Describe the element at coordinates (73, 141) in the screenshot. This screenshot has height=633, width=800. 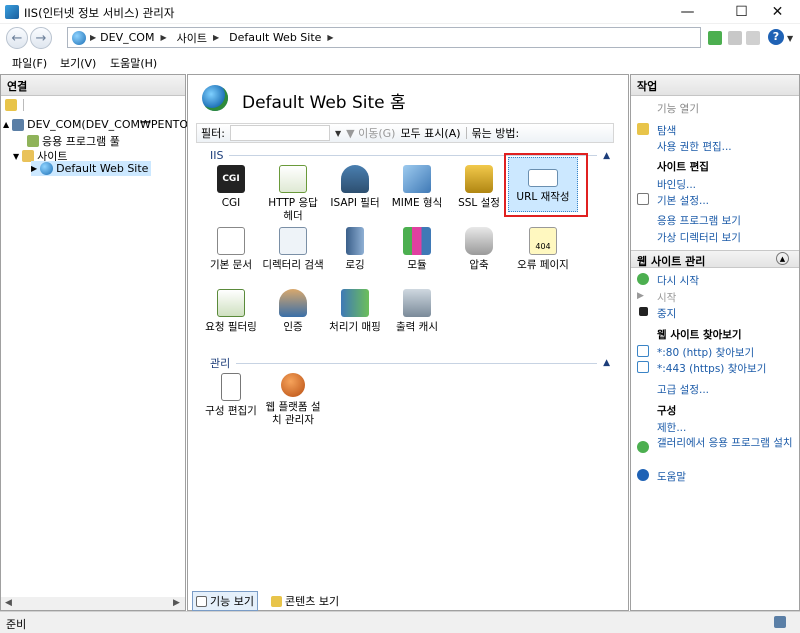
I see `tree-apppools: 응용 프로그램 풀` at that location.